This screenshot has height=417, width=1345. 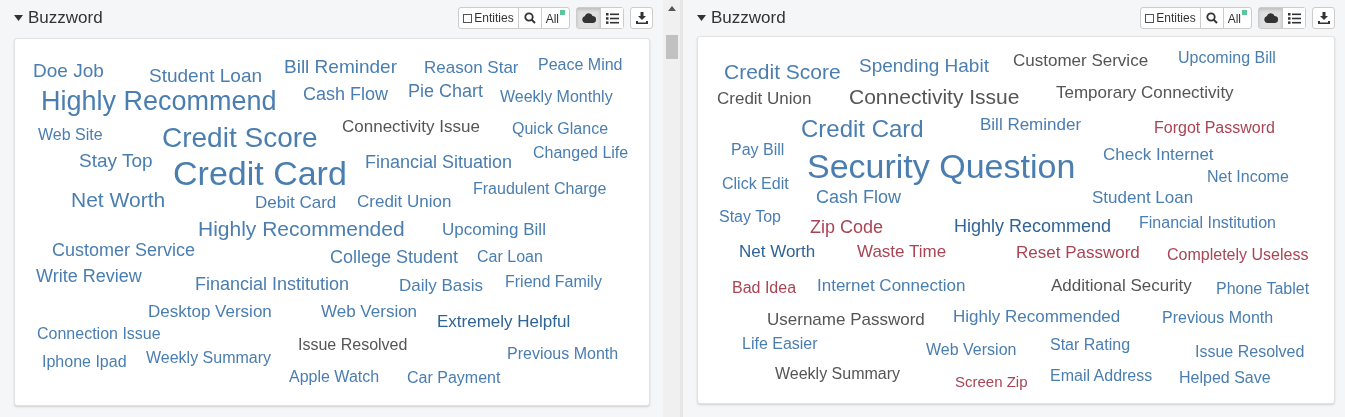 What do you see at coordinates (902, 251) in the screenshot?
I see `cloud-word: Waste Time` at bounding box center [902, 251].